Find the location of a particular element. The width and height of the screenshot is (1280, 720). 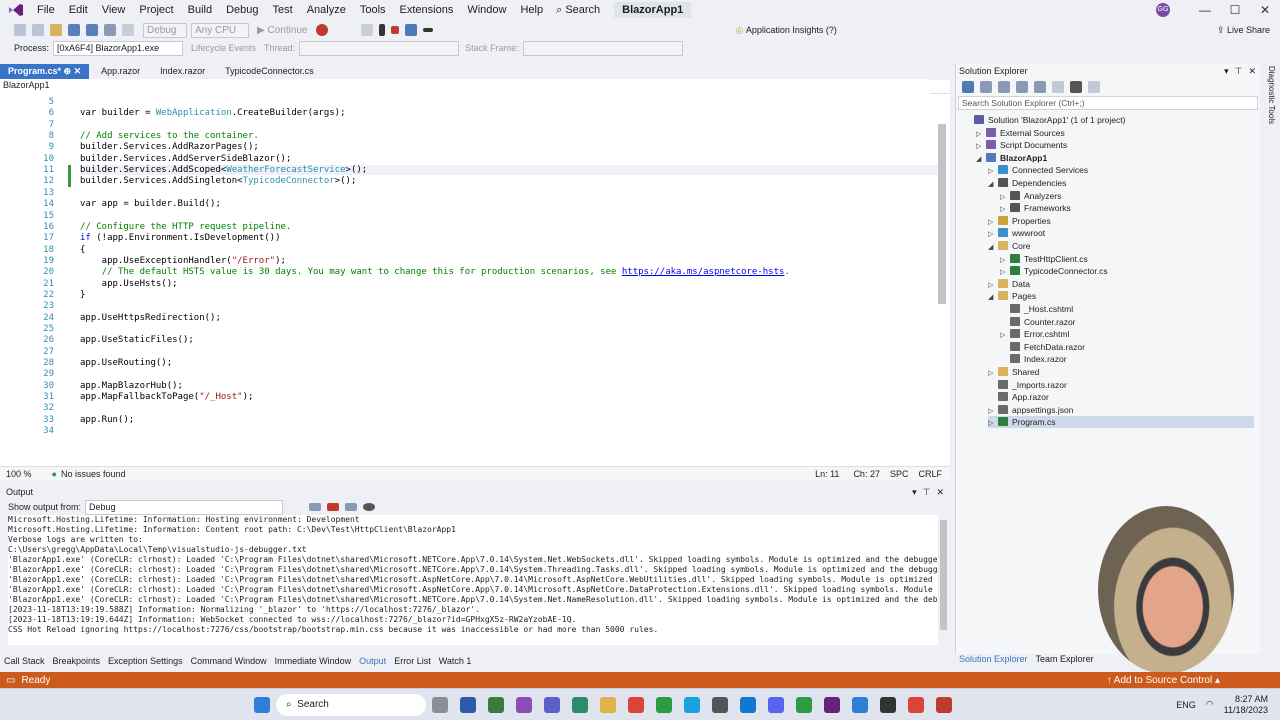

timestamp-icon is located at coordinates (369, 507).